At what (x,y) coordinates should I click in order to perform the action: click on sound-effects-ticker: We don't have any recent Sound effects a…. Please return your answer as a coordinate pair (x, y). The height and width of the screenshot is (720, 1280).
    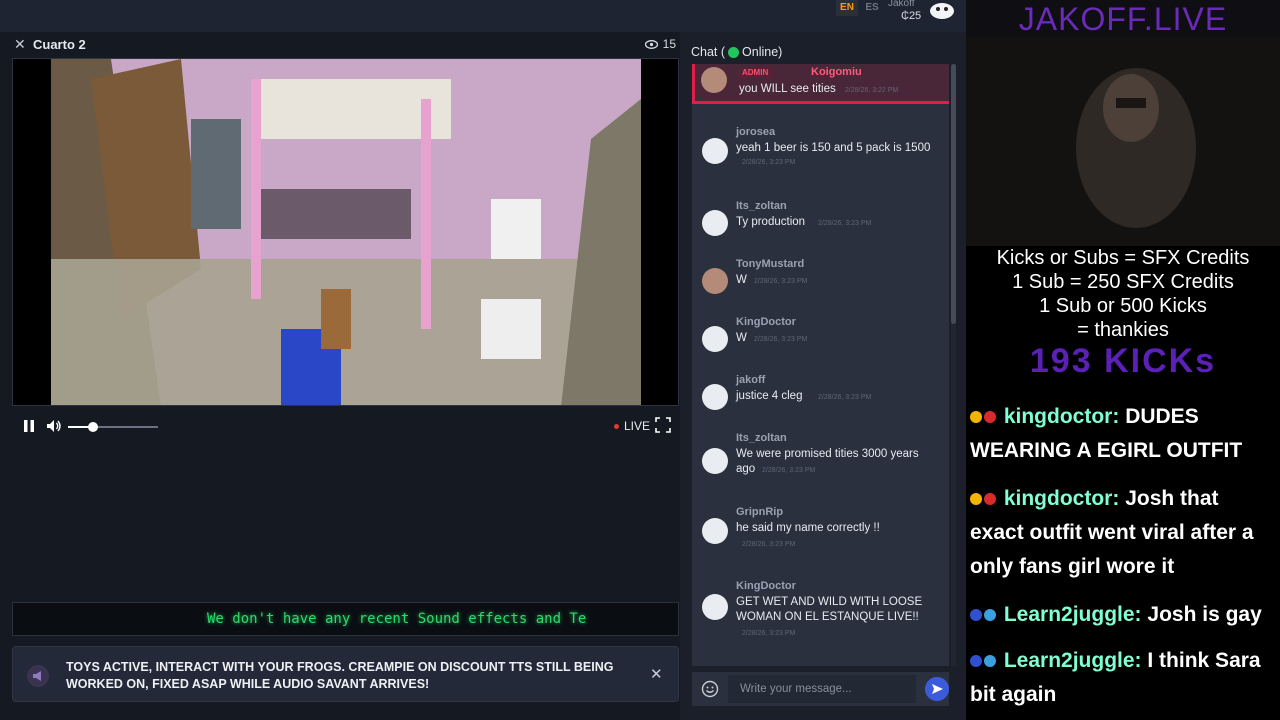
    Looking at the image, I should click on (345, 619).